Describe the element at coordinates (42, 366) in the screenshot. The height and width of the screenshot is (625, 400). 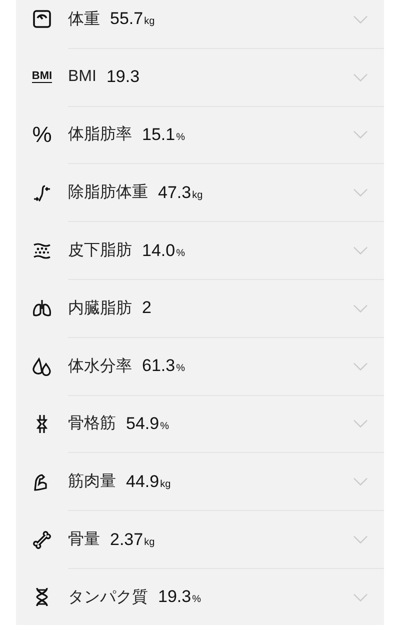
I see `water-drops-icon` at that location.